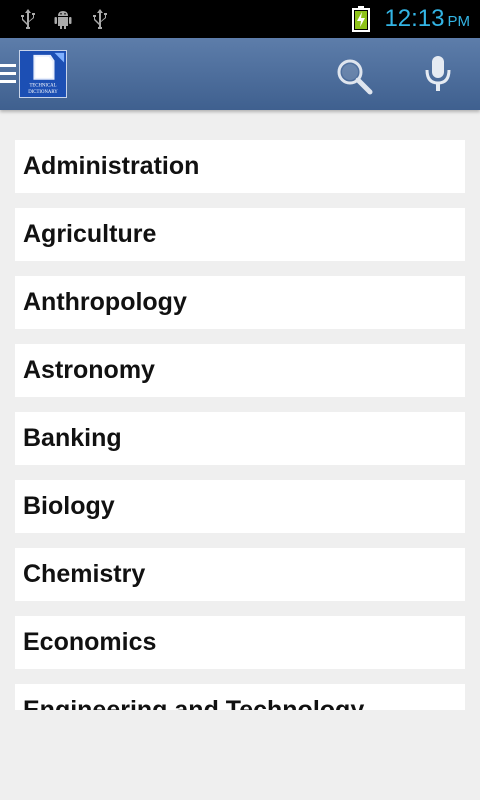 This screenshot has width=480, height=800. What do you see at coordinates (90, 642) in the screenshot?
I see `list-item-label: Economics` at bounding box center [90, 642].